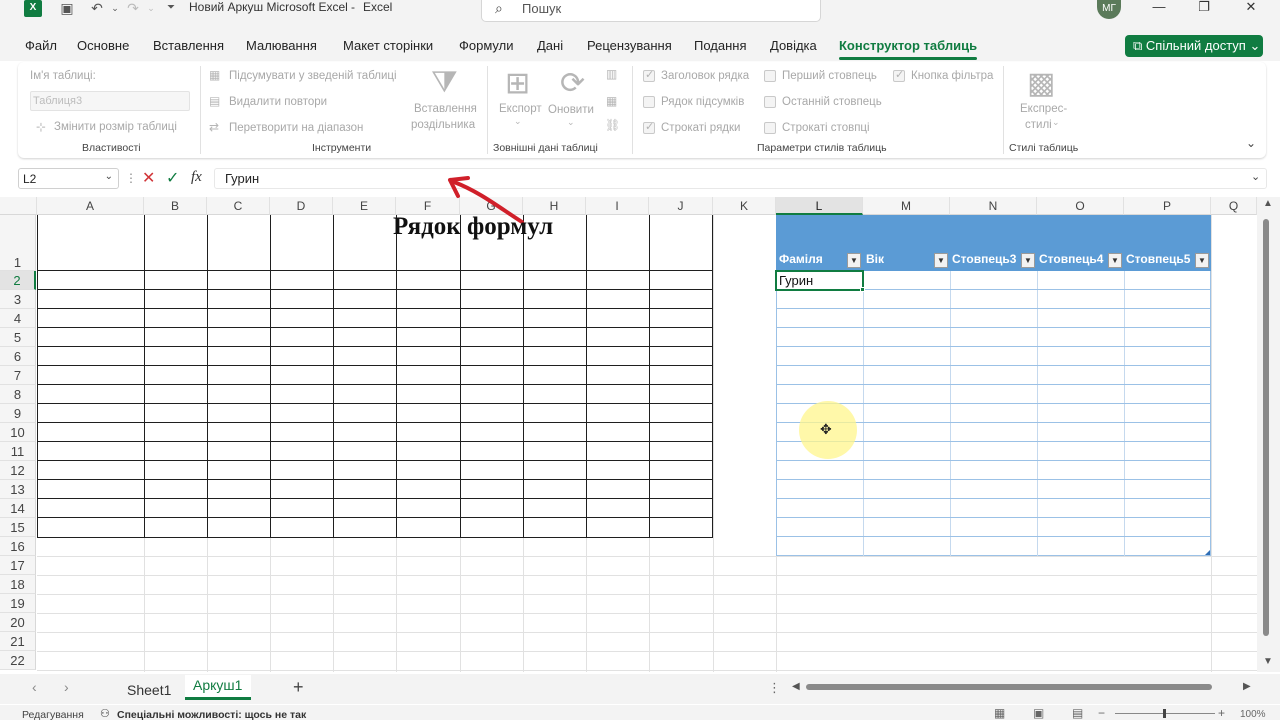  Describe the element at coordinates (681, 206) in the screenshot. I see `column-header: J` at that location.